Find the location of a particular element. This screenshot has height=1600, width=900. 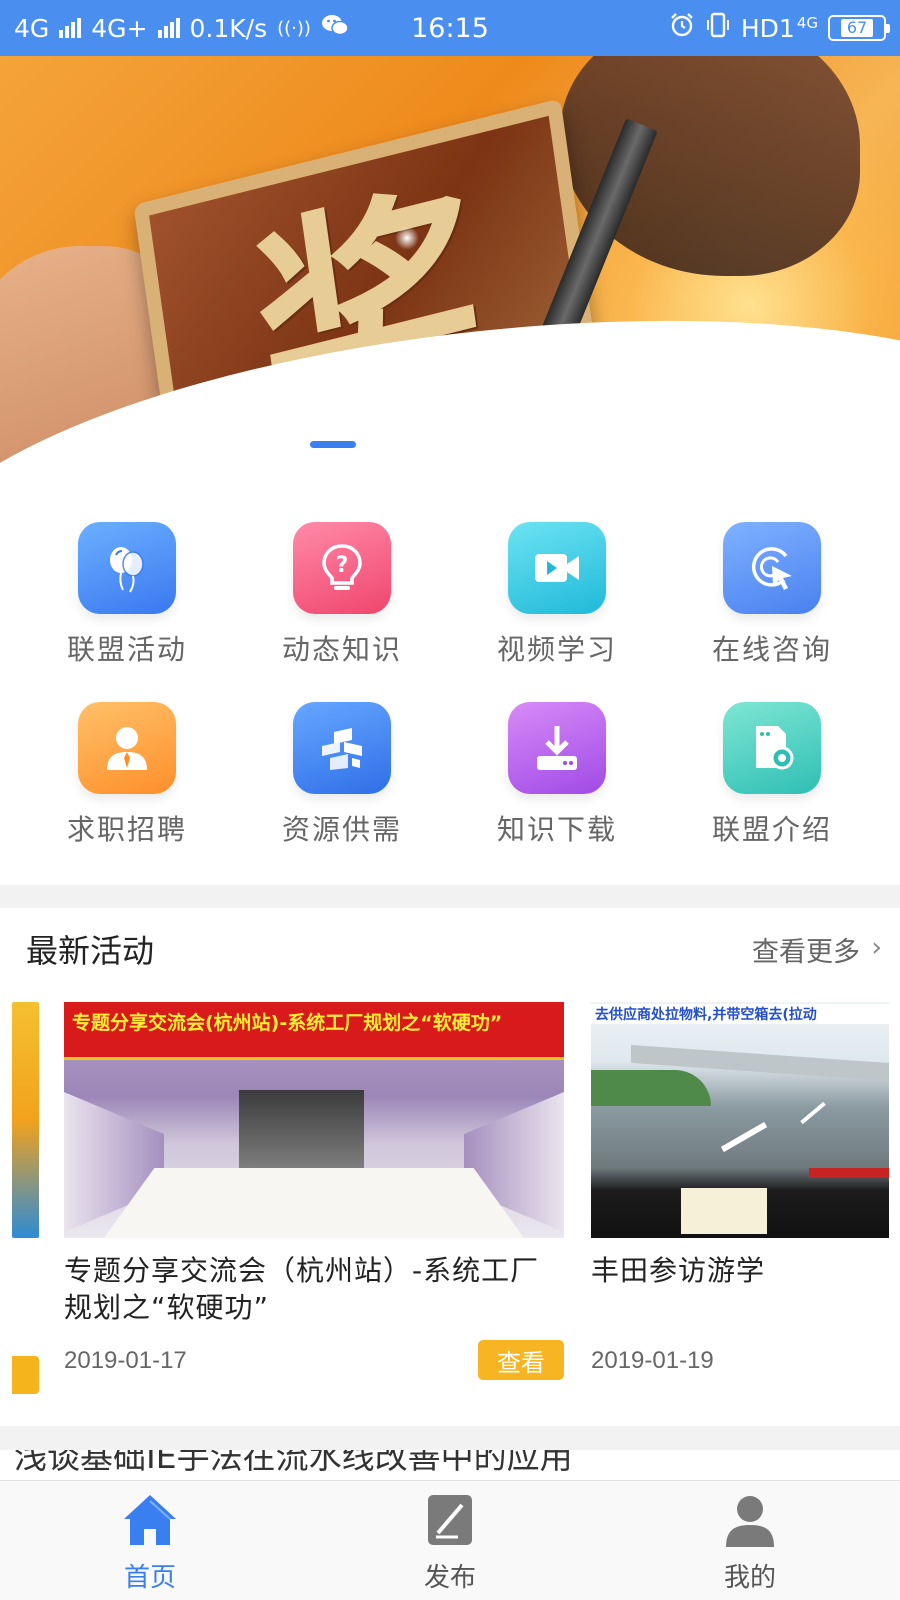

home-icon is located at coordinates (150, 1522).